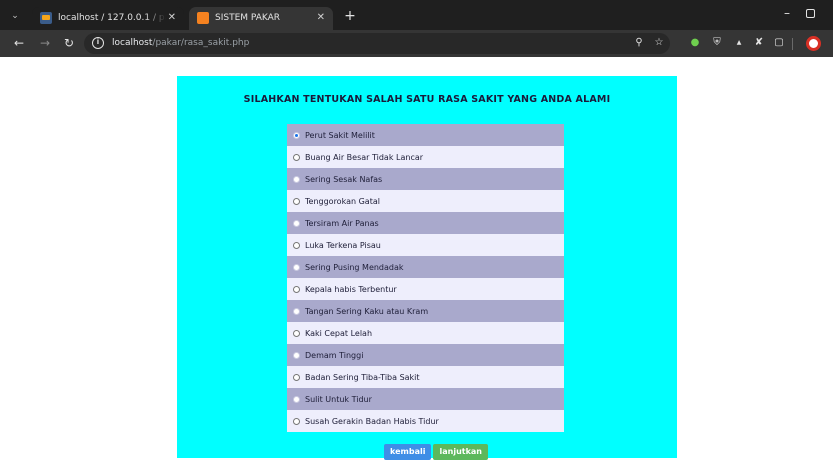 The image size is (833, 460). What do you see at coordinates (425, 355) in the screenshot?
I see `symptom-option: Demam Tinggi` at bounding box center [425, 355].